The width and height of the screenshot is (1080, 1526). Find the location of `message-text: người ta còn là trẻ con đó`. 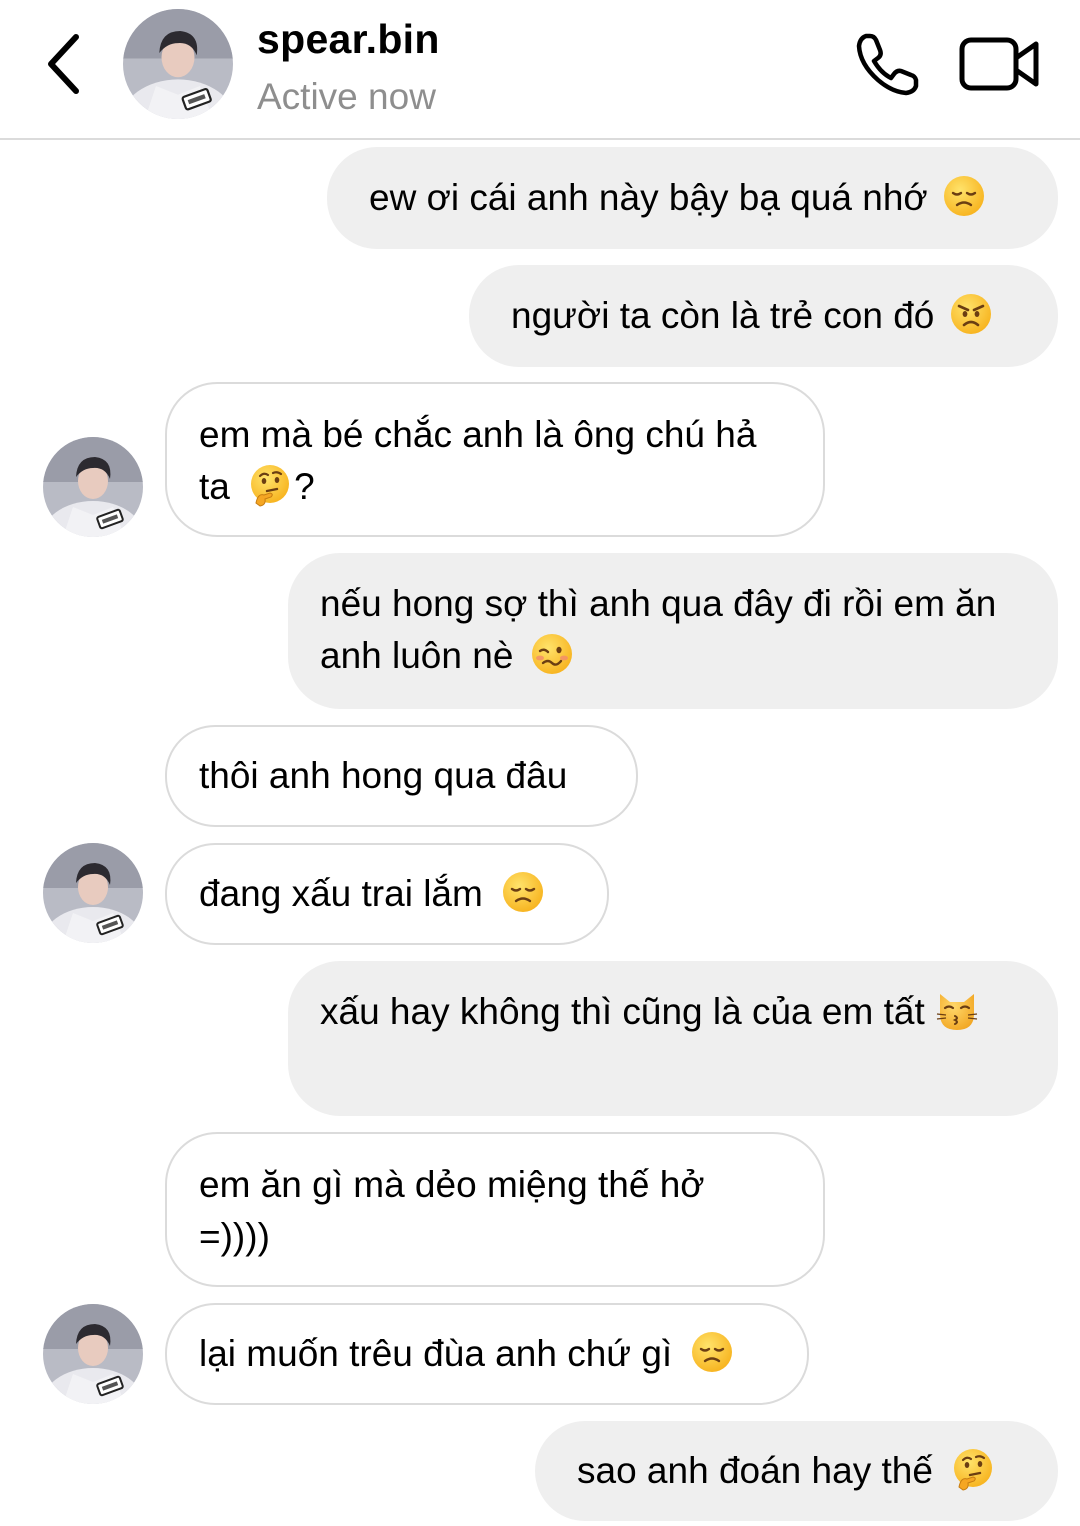

message-text: người ta còn là trẻ con đó is located at coordinates (723, 315).